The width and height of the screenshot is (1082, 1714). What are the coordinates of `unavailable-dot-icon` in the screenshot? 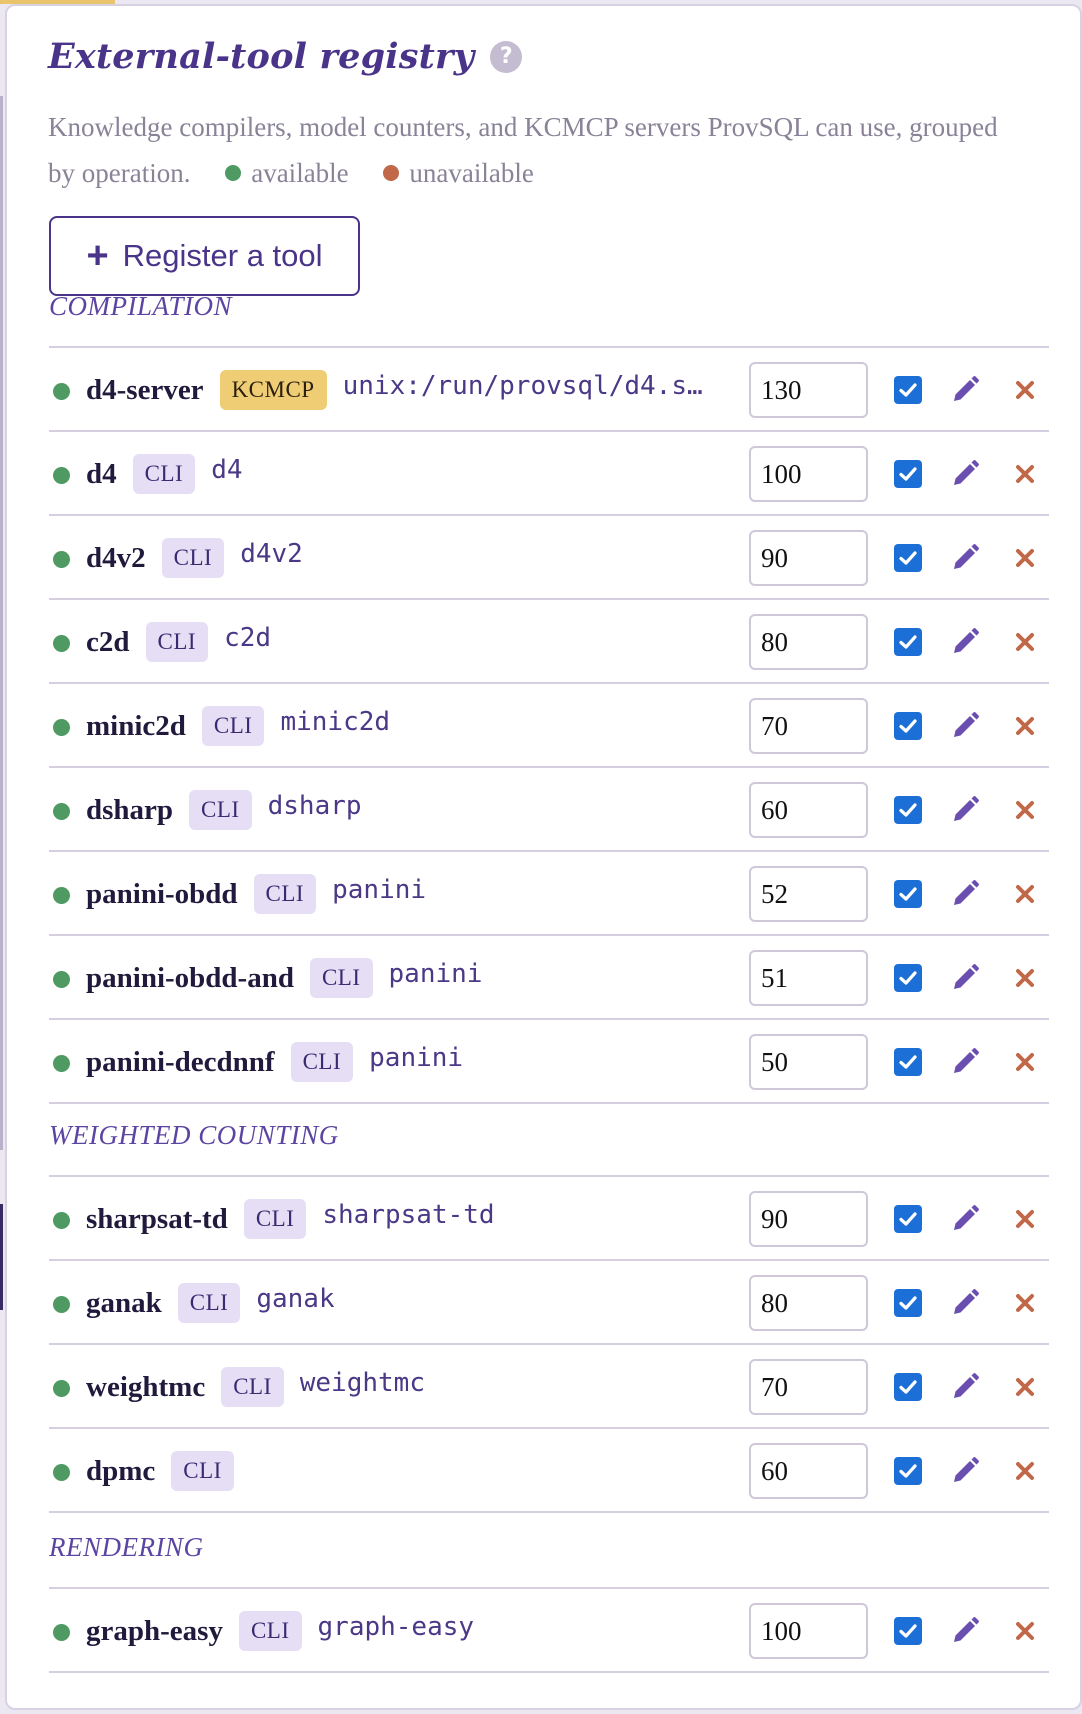 It's located at (391, 173).